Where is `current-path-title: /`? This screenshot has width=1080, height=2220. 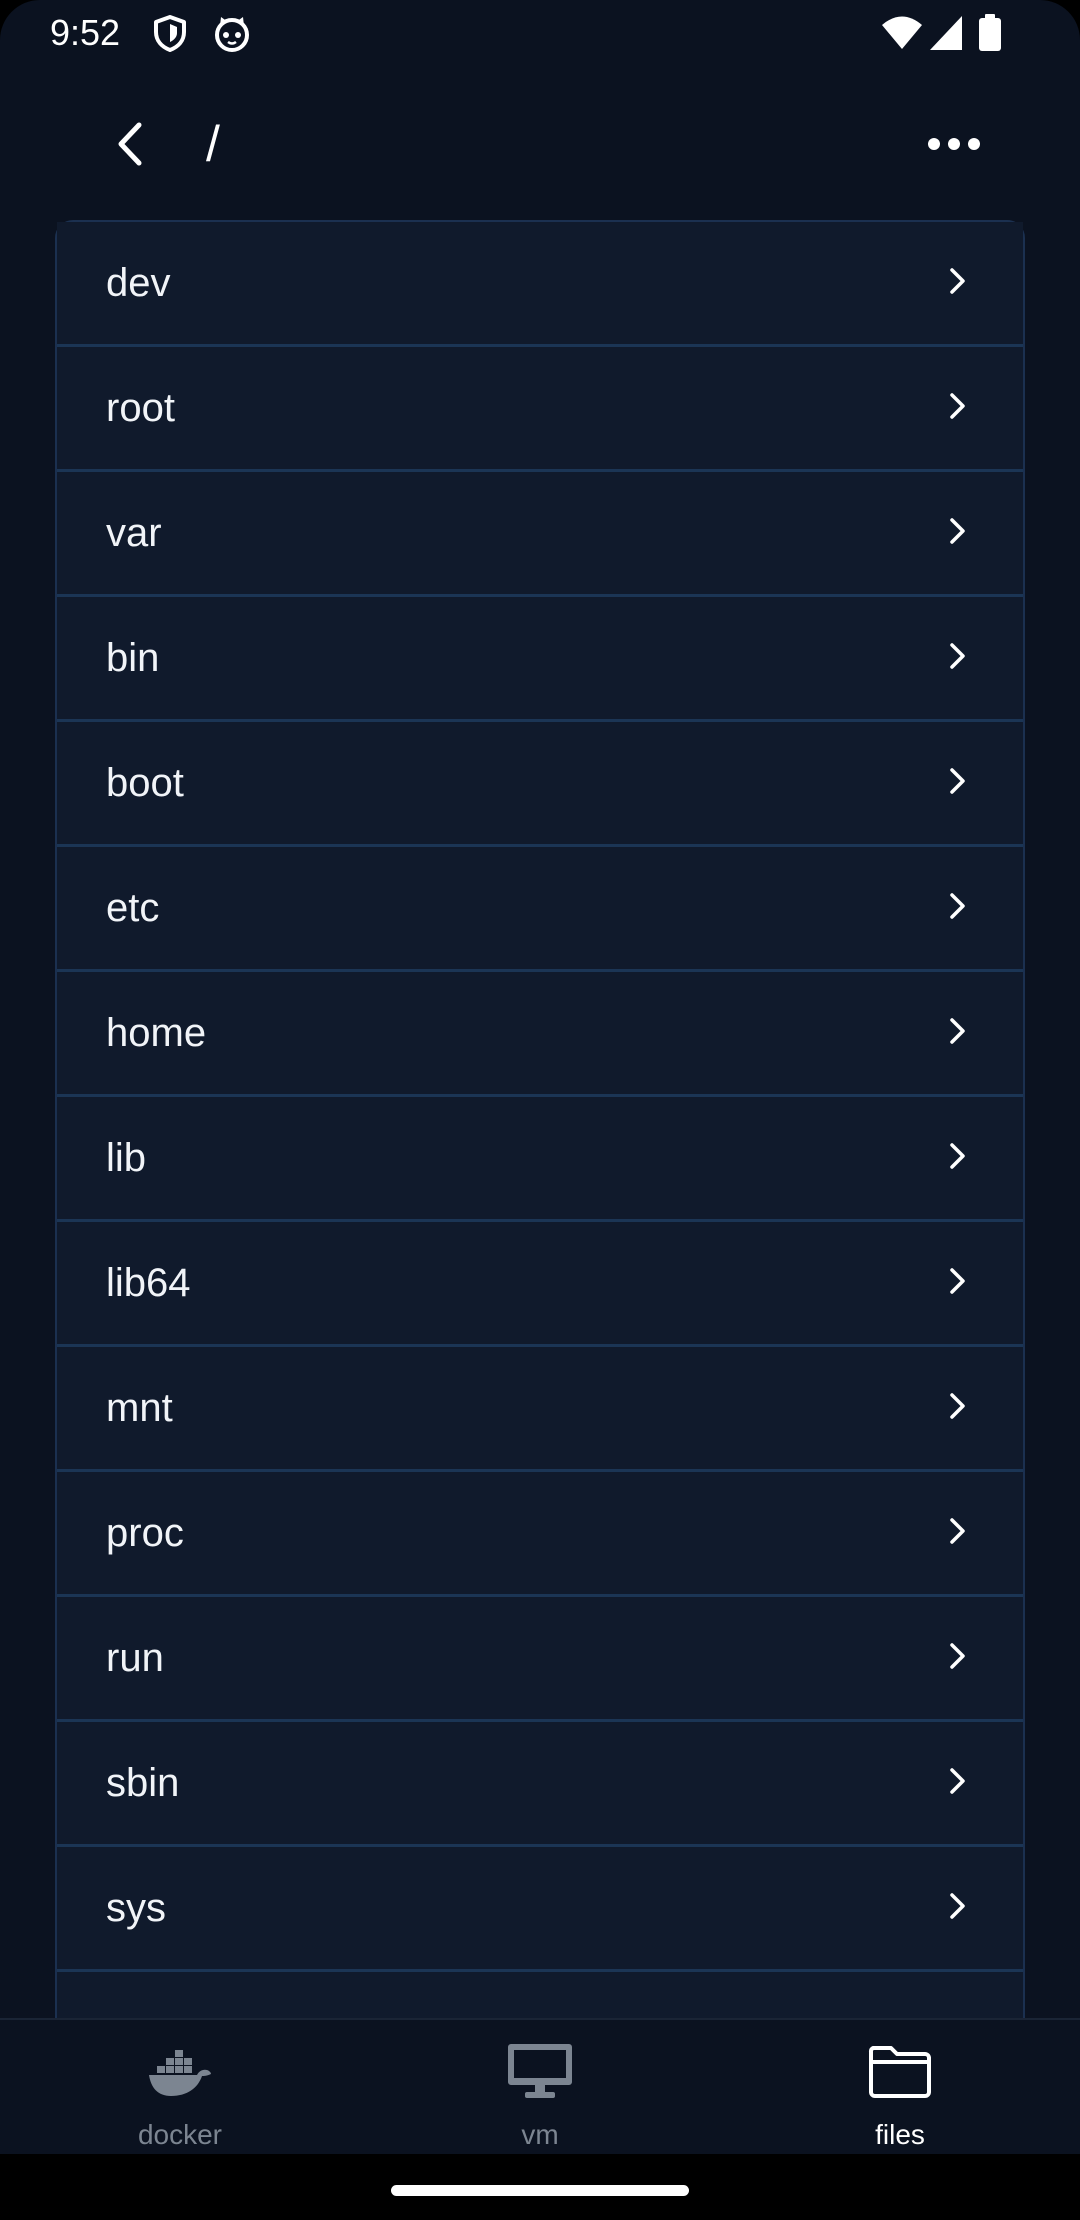 current-path-title: / is located at coordinates (213, 144).